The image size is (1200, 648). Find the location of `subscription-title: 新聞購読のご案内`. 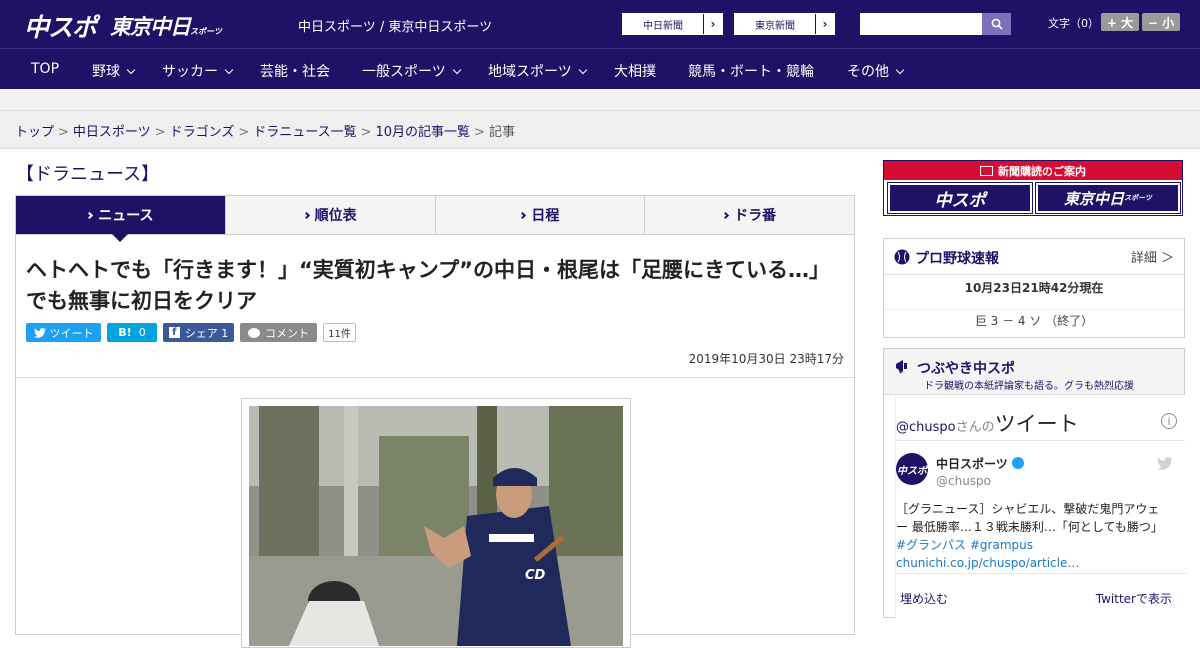

subscription-title: 新聞購読のご案内 is located at coordinates (1042, 171).